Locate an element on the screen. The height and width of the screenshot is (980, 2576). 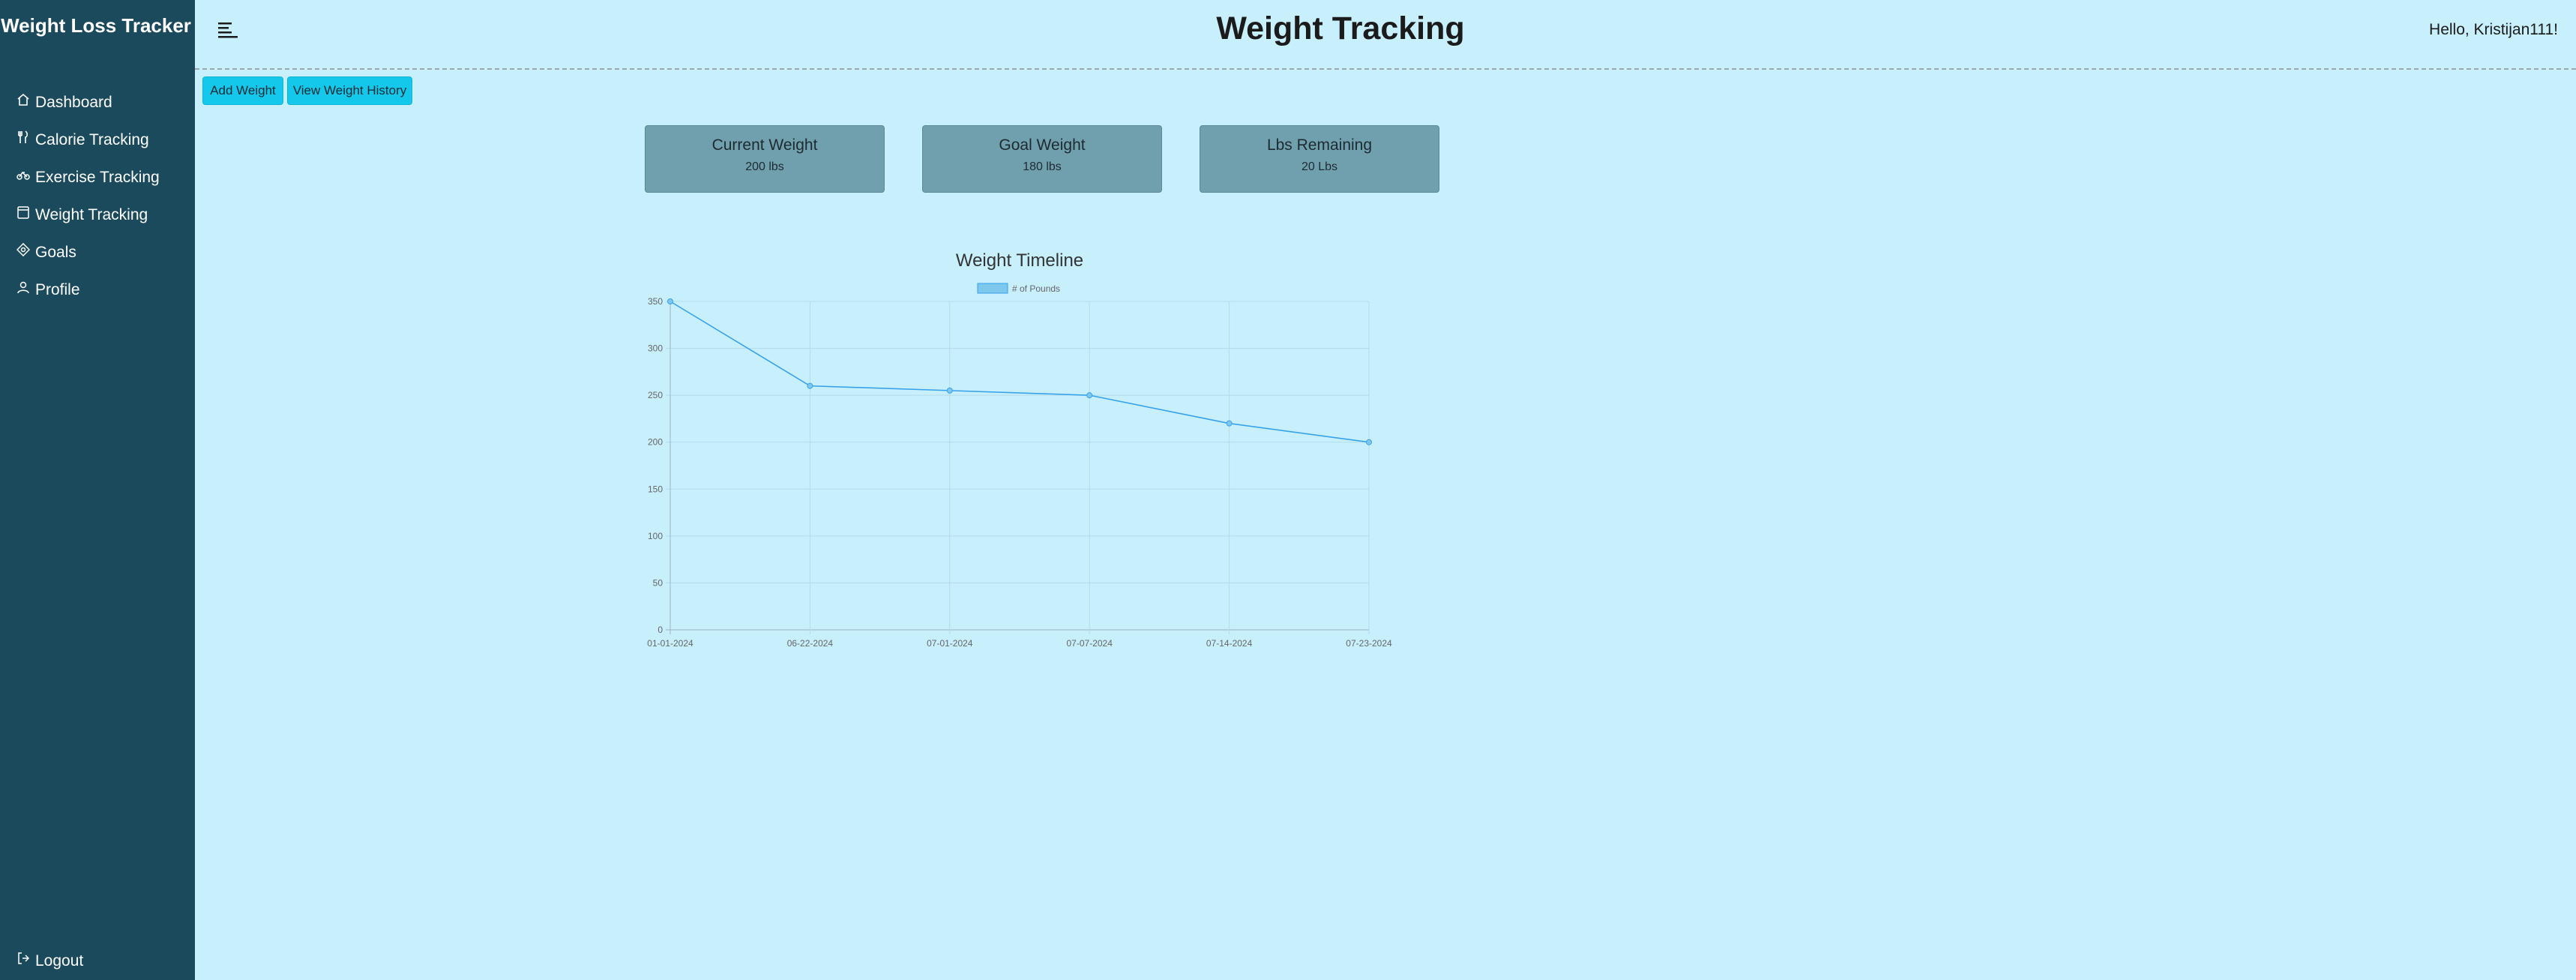
sidebar-item-exercise-tracking: Exercise Tracking is located at coordinates (98, 177).